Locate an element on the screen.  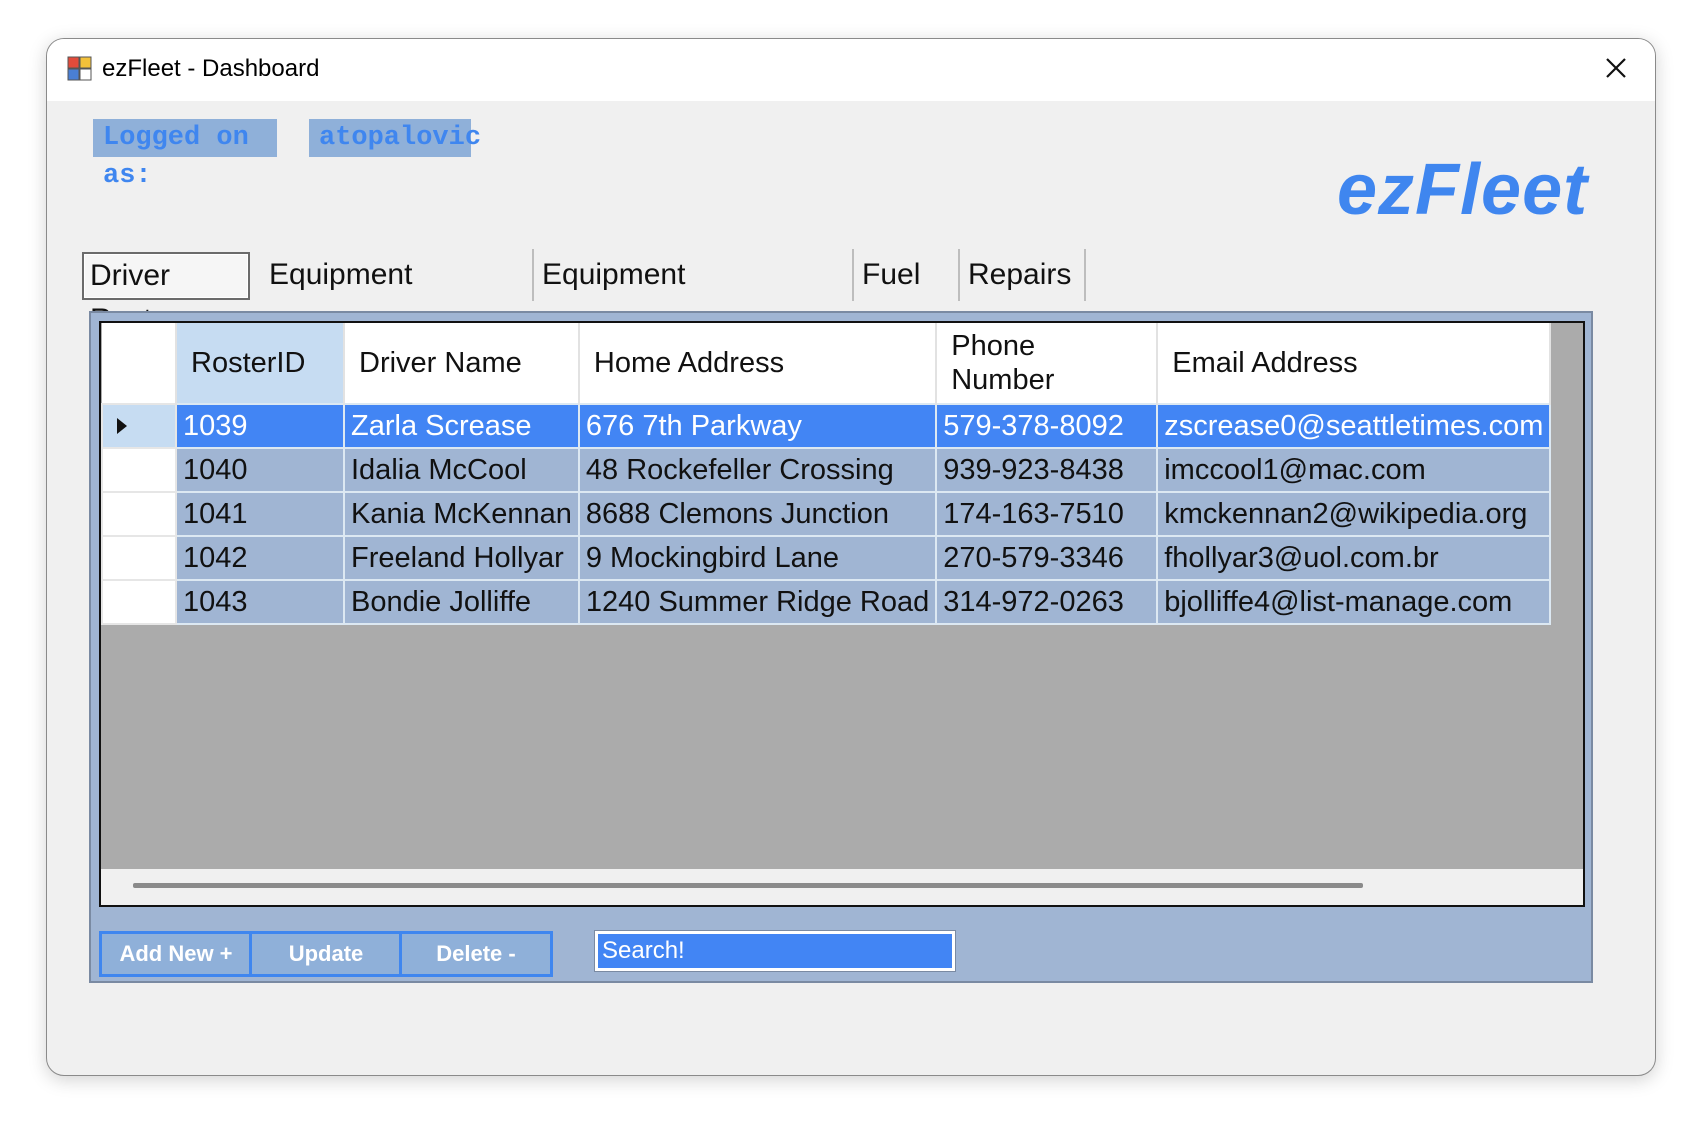
close-icon is located at coordinates (1616, 68).